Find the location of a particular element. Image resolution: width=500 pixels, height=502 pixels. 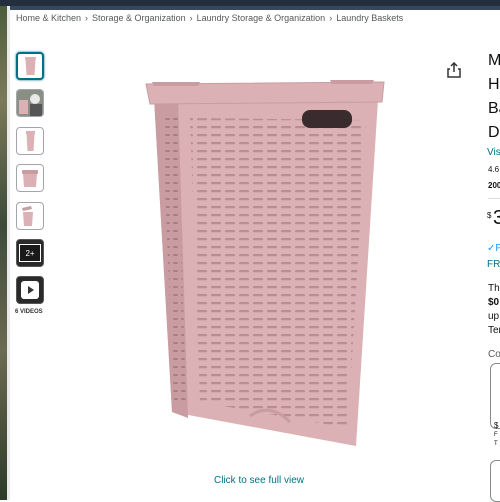

promo-line-2: $0 is located at coordinates (494, 302).